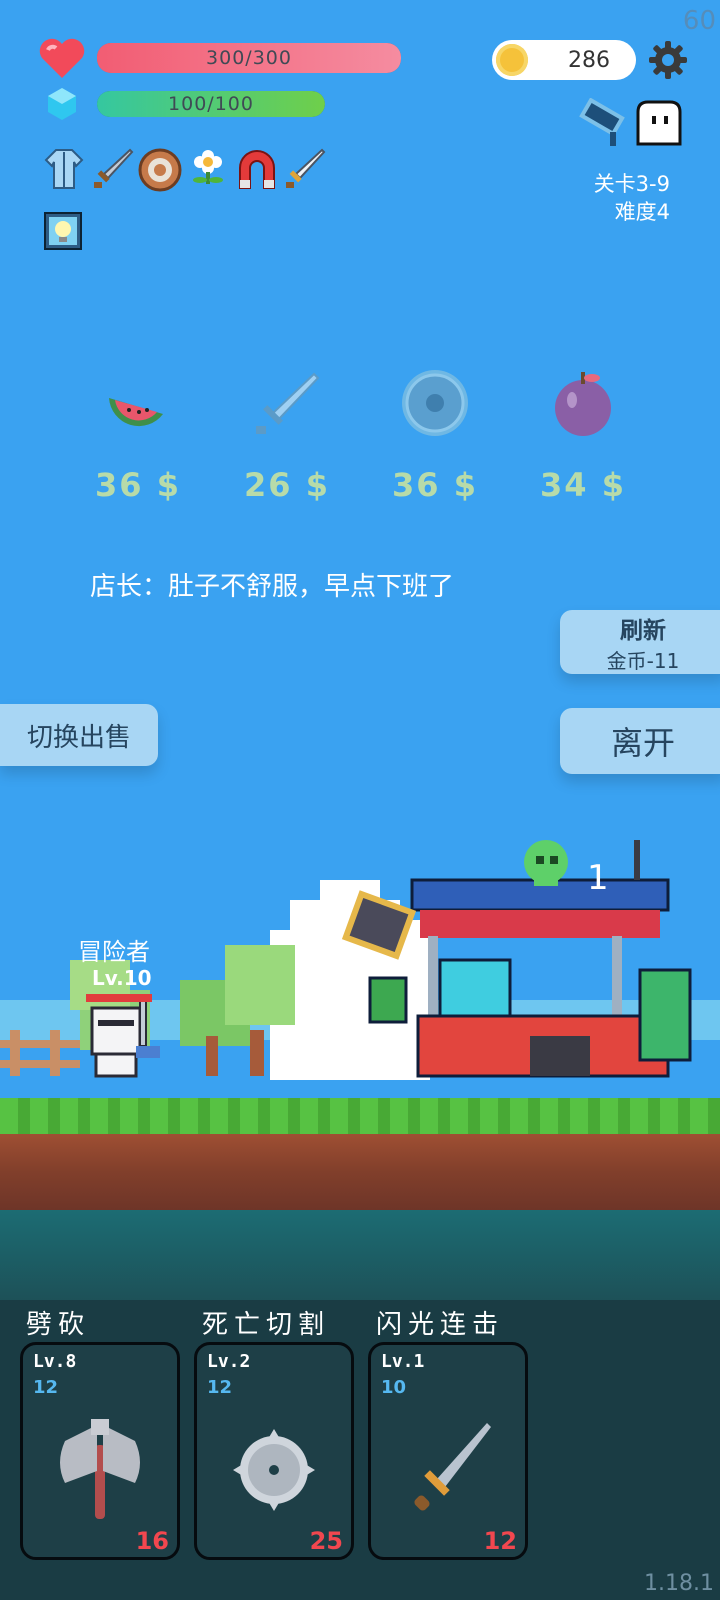 The width and height of the screenshot is (720, 1600). I want to click on shop-item-watermelon: 36 $, so click(138, 436).